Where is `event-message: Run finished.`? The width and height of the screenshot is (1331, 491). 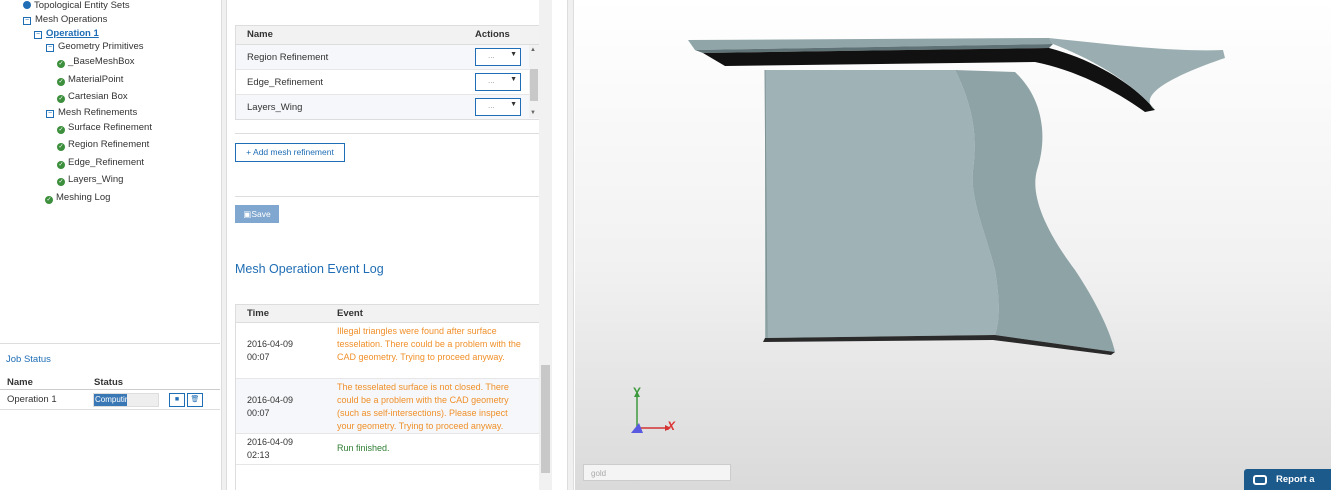 event-message: Run finished. is located at coordinates (363, 448).